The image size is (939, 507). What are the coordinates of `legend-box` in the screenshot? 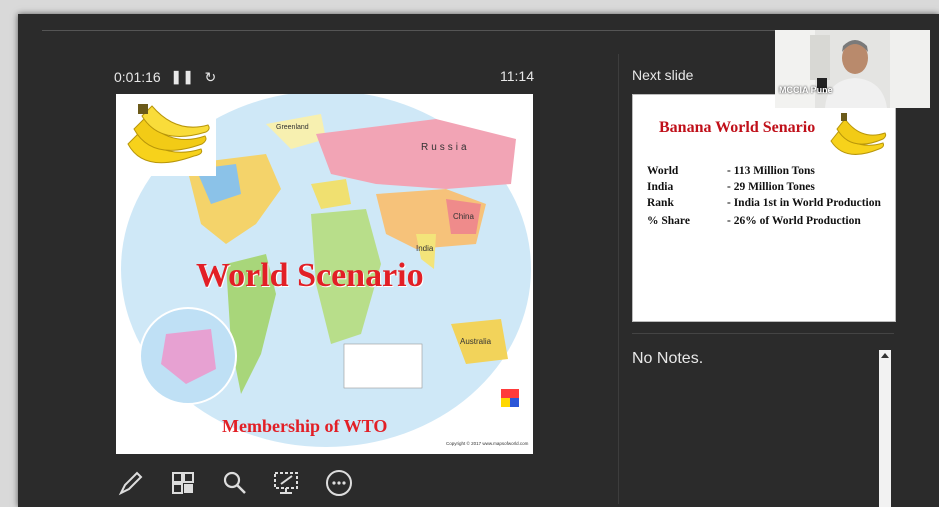 It's located at (383, 366).